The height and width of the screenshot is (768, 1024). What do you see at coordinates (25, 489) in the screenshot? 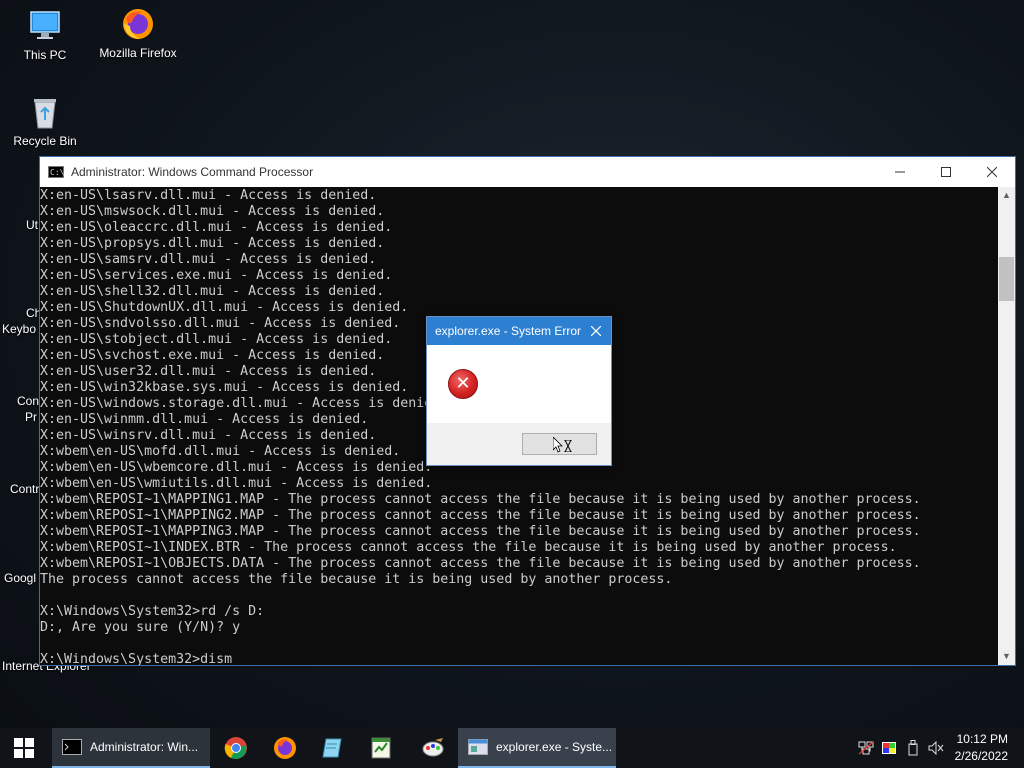
I see `desktop-icon-label-partial: Contr` at bounding box center [25, 489].